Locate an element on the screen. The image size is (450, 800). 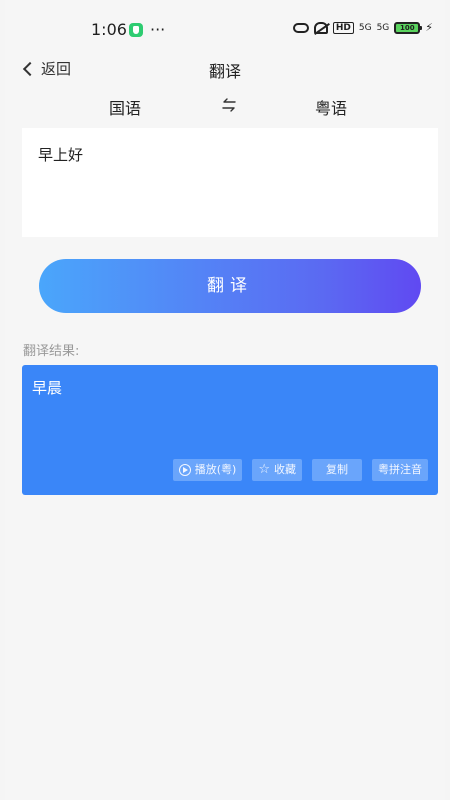
result-actions: 播放(粤) ☆ 收藏 复制 粤拼注音 is located at coordinates (300, 470).